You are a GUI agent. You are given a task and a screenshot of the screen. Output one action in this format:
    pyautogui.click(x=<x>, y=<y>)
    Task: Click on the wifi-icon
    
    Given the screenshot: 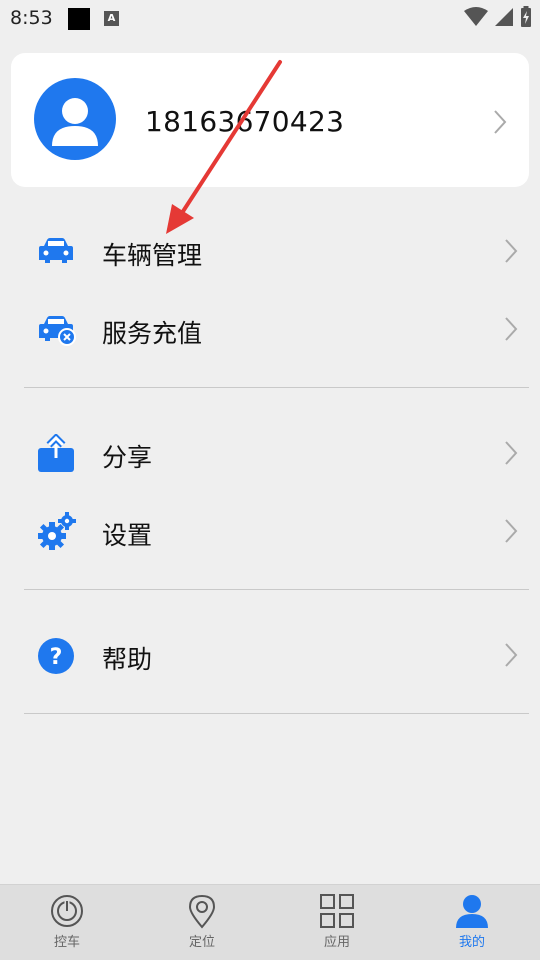 What is the action you would take?
    pyautogui.click(x=476, y=16)
    